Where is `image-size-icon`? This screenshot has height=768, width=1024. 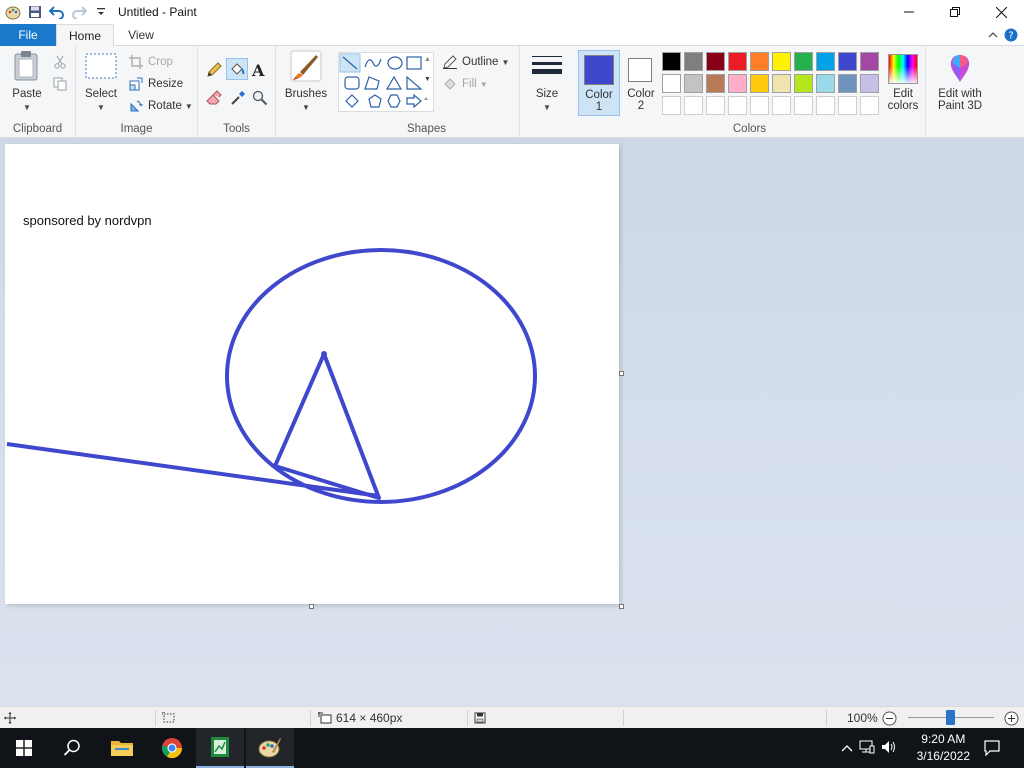
image-size-icon is located at coordinates (325, 718).